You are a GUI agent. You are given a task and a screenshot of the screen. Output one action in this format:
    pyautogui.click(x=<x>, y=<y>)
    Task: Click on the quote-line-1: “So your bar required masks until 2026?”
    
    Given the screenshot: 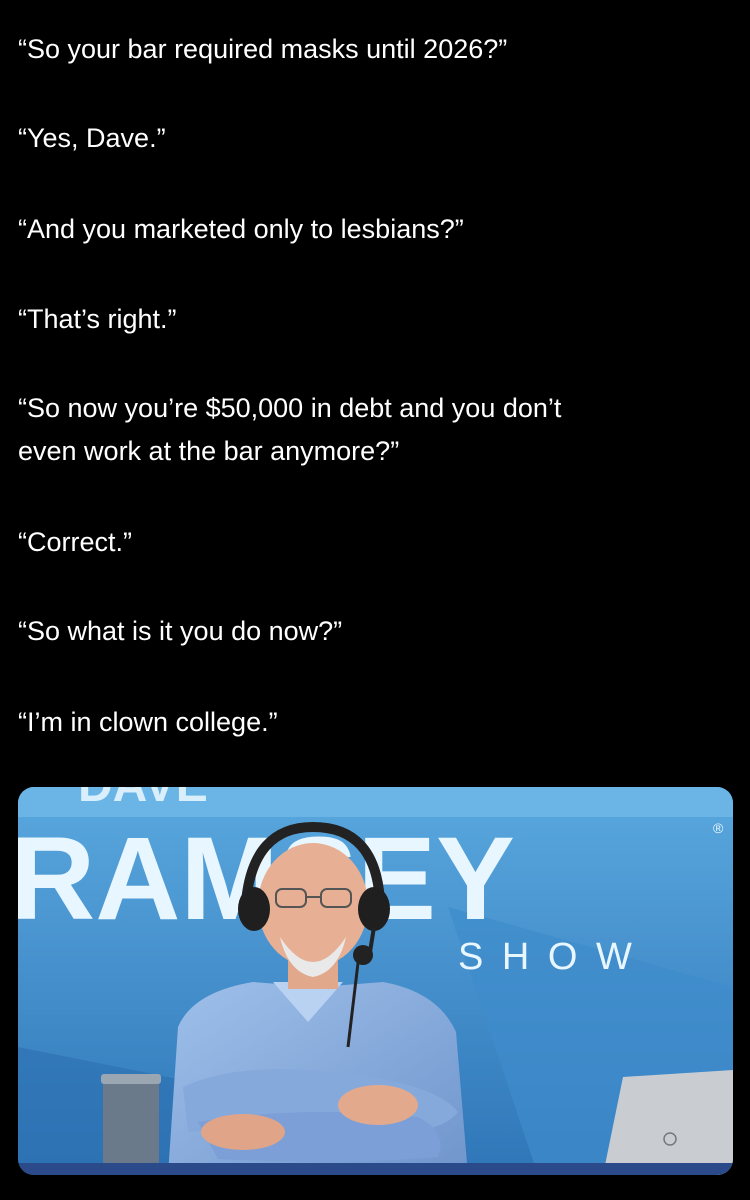 What is the action you would take?
    pyautogui.click(x=263, y=49)
    